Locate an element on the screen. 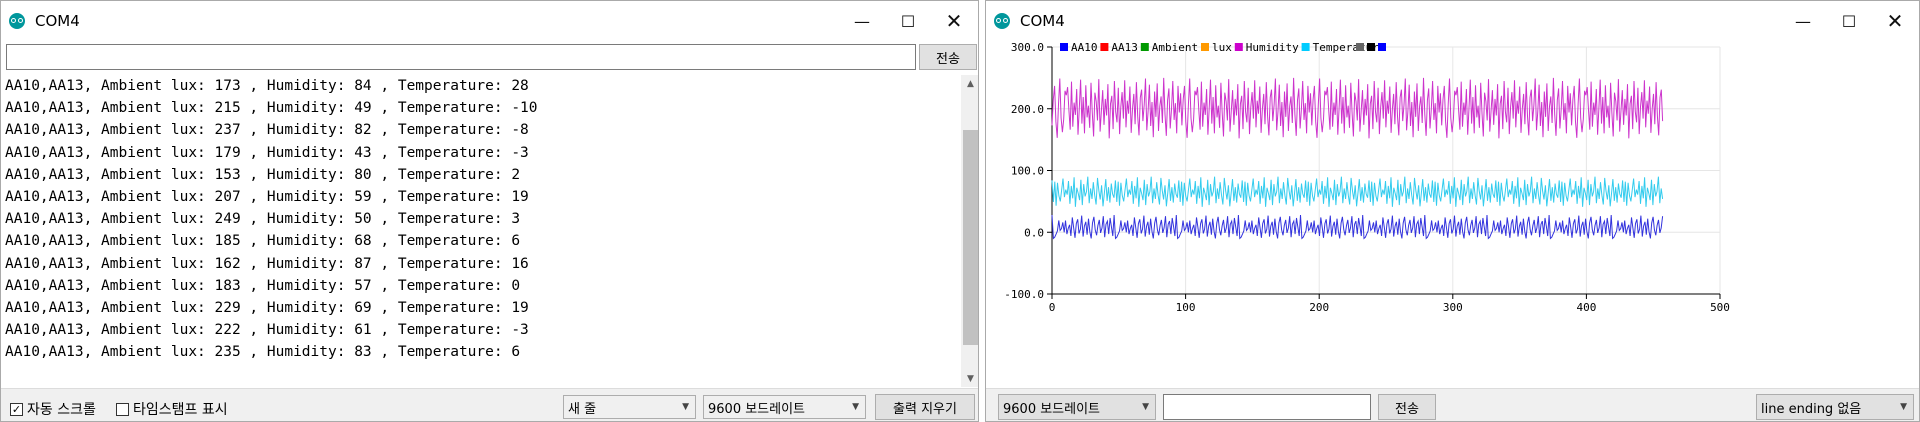  timestamp-label: 타임스탬프 표시 is located at coordinates (180, 410).